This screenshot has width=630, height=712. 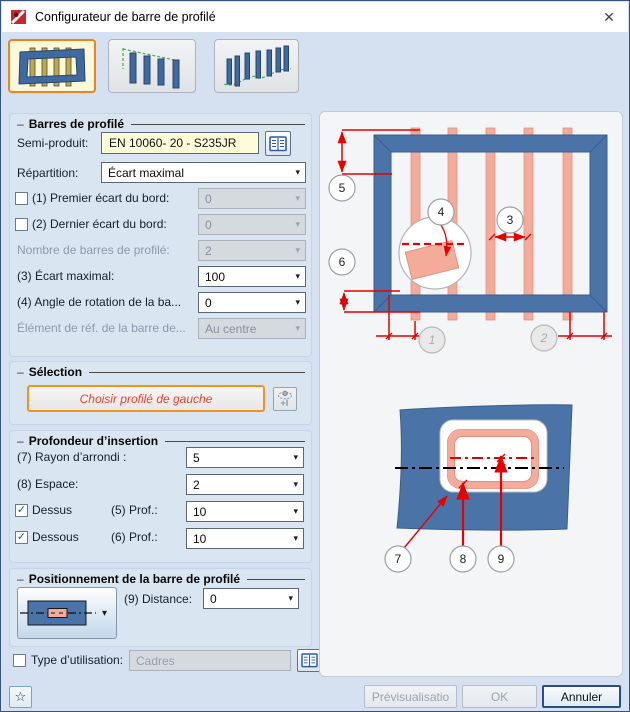 I want to click on max-gap-select: 100 ▾, so click(x=252, y=276).